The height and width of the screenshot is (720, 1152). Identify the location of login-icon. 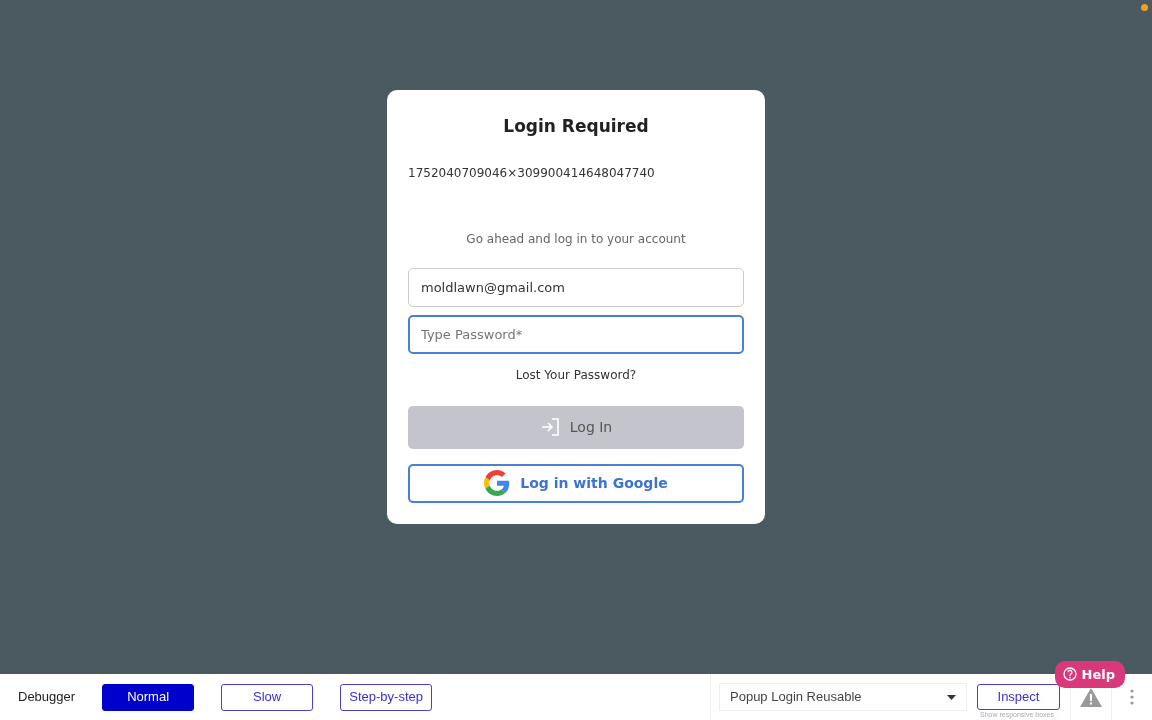
(549, 427).